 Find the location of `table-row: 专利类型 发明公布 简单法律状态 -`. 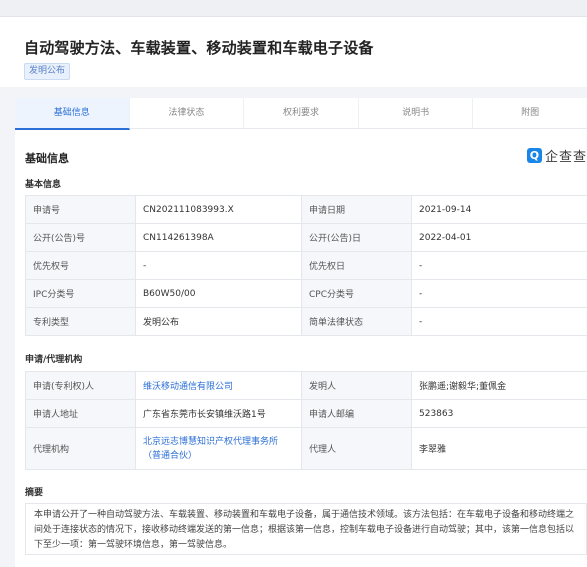

table-row: 专利类型 发明公布 简单法律状态 - is located at coordinates (306, 321).